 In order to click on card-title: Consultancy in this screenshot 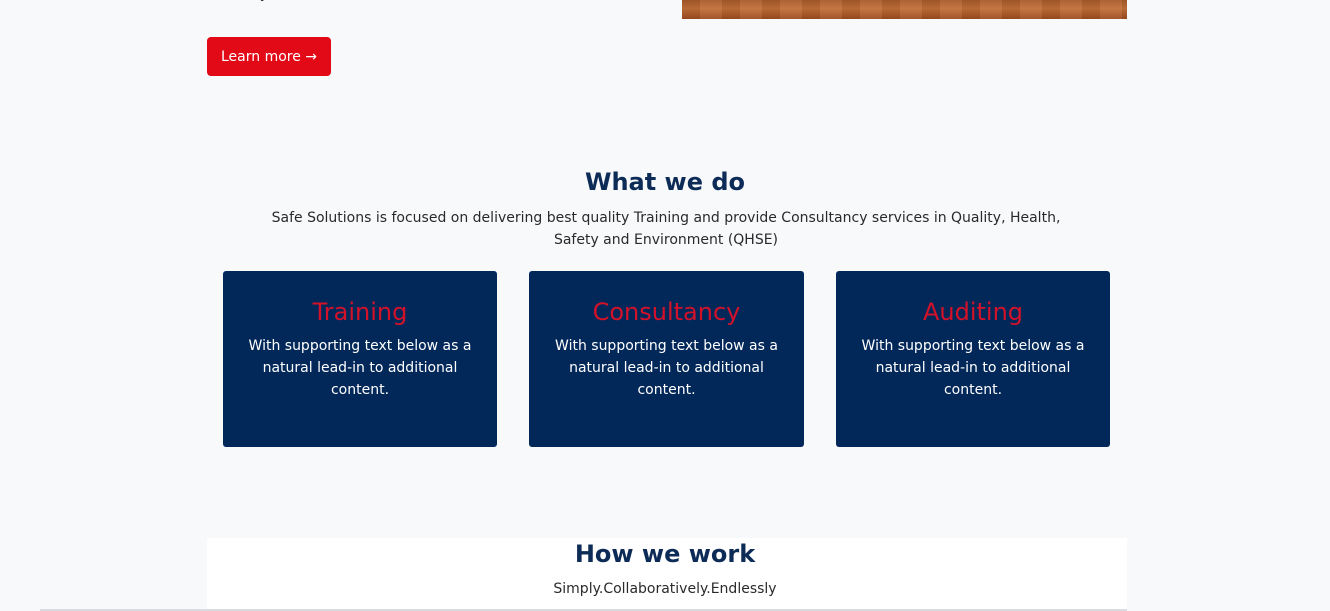, I will do `click(666, 312)`.